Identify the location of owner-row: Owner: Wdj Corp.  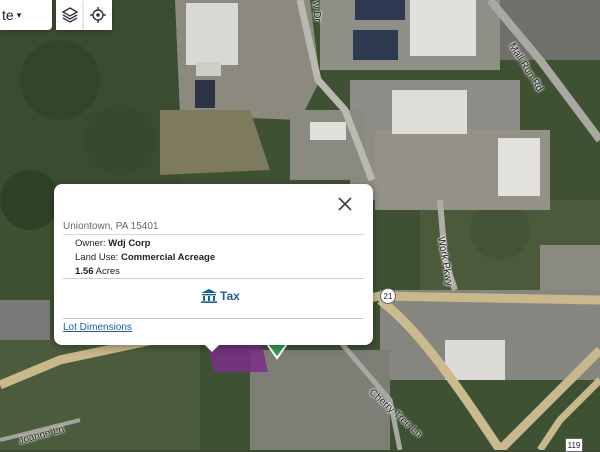
(112, 243).